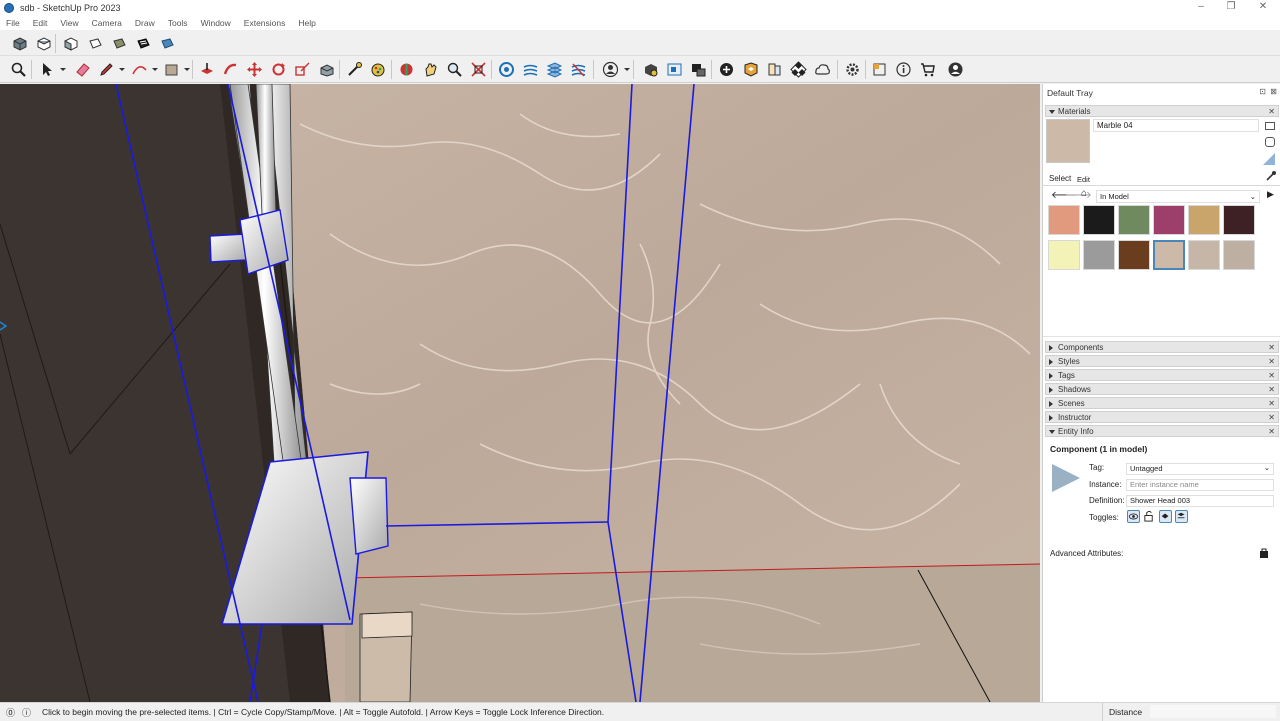 The height and width of the screenshot is (721, 1280). What do you see at coordinates (94, 43) in the screenshot?
I see `right-view-icon` at bounding box center [94, 43].